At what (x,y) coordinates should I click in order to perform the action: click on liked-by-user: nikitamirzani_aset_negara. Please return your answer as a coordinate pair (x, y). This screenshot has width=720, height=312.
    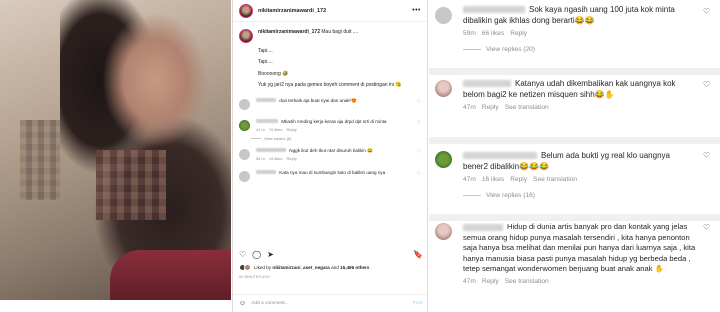
    Looking at the image, I should click on (300, 267).